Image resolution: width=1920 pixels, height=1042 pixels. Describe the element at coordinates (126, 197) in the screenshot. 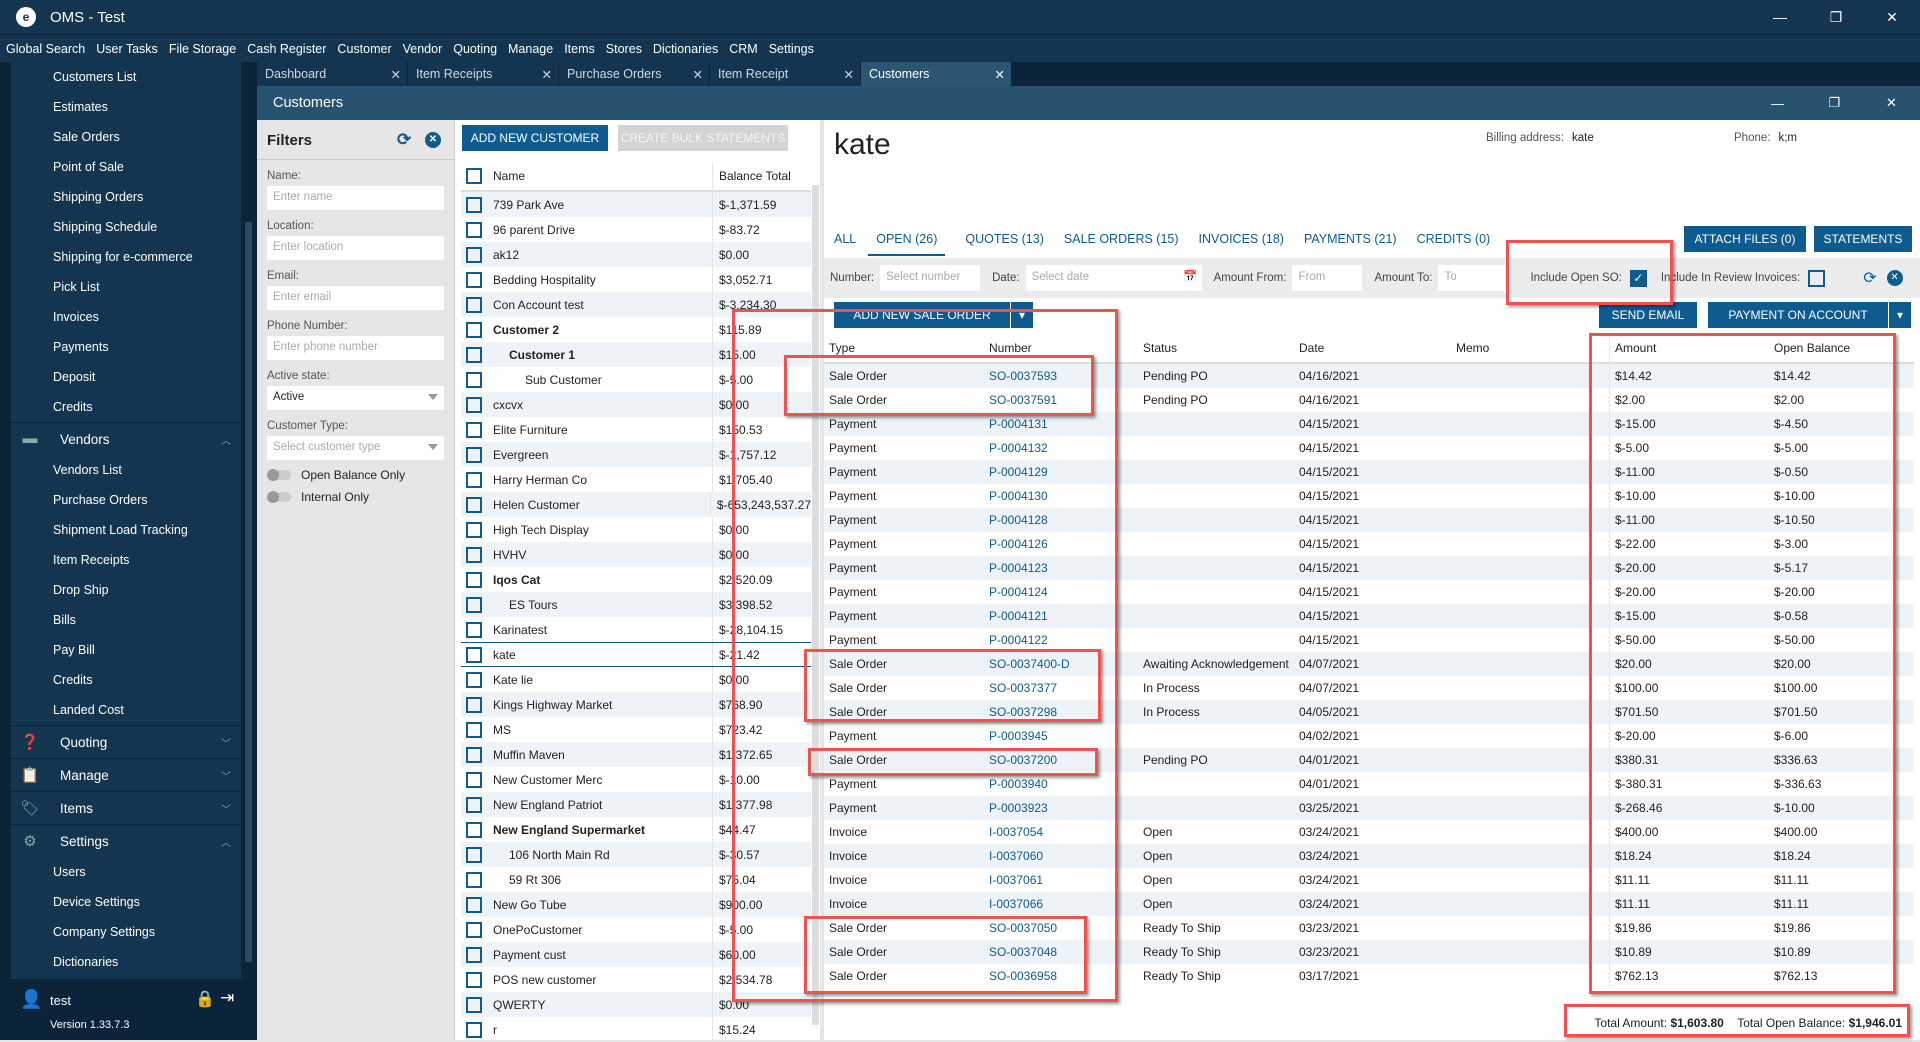

I see `sidebar-item-shipping-orders: Shipping Orders` at that location.